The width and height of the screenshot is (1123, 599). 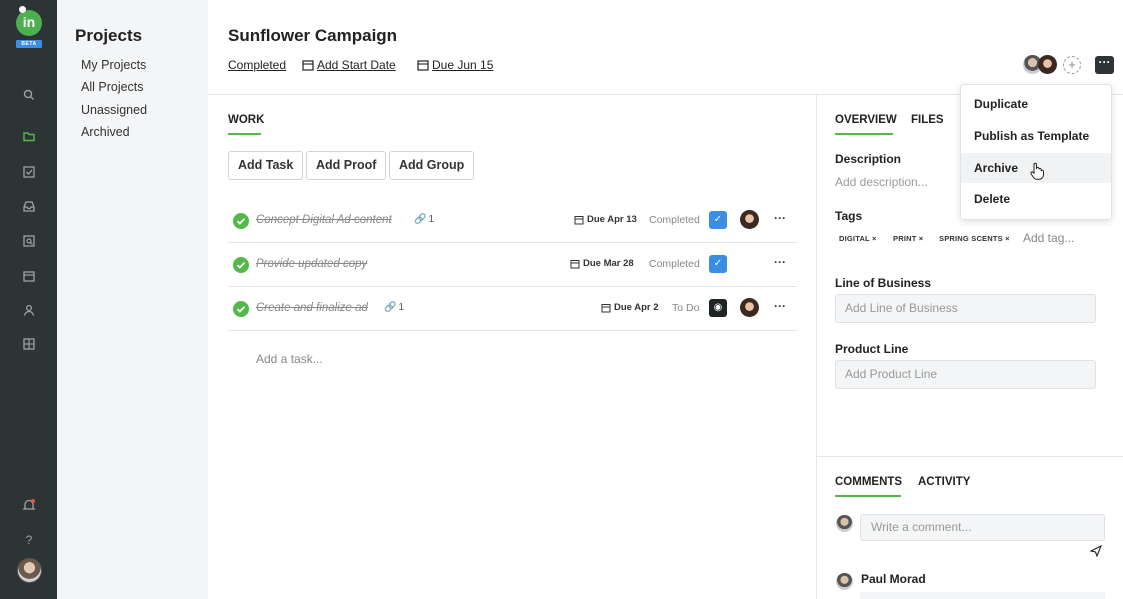 What do you see at coordinates (893, 579) in the screenshot?
I see `commenter-name: Paul Morad` at bounding box center [893, 579].